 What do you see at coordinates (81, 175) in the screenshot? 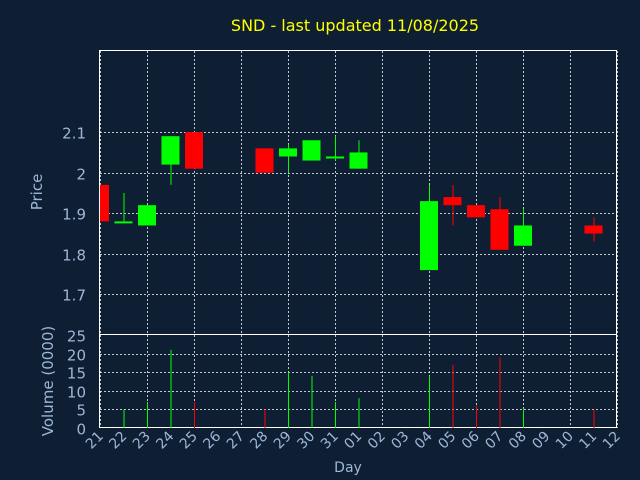
I see `price-tick-label: 2` at bounding box center [81, 175].